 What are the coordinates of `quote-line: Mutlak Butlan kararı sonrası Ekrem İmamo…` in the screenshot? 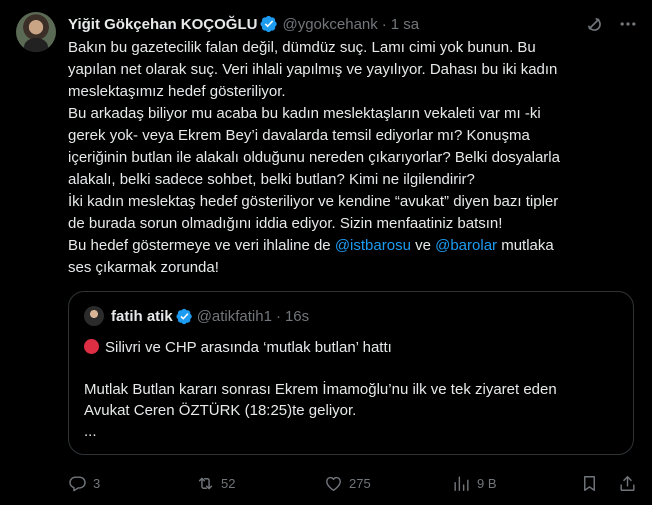 It's located at (320, 389).